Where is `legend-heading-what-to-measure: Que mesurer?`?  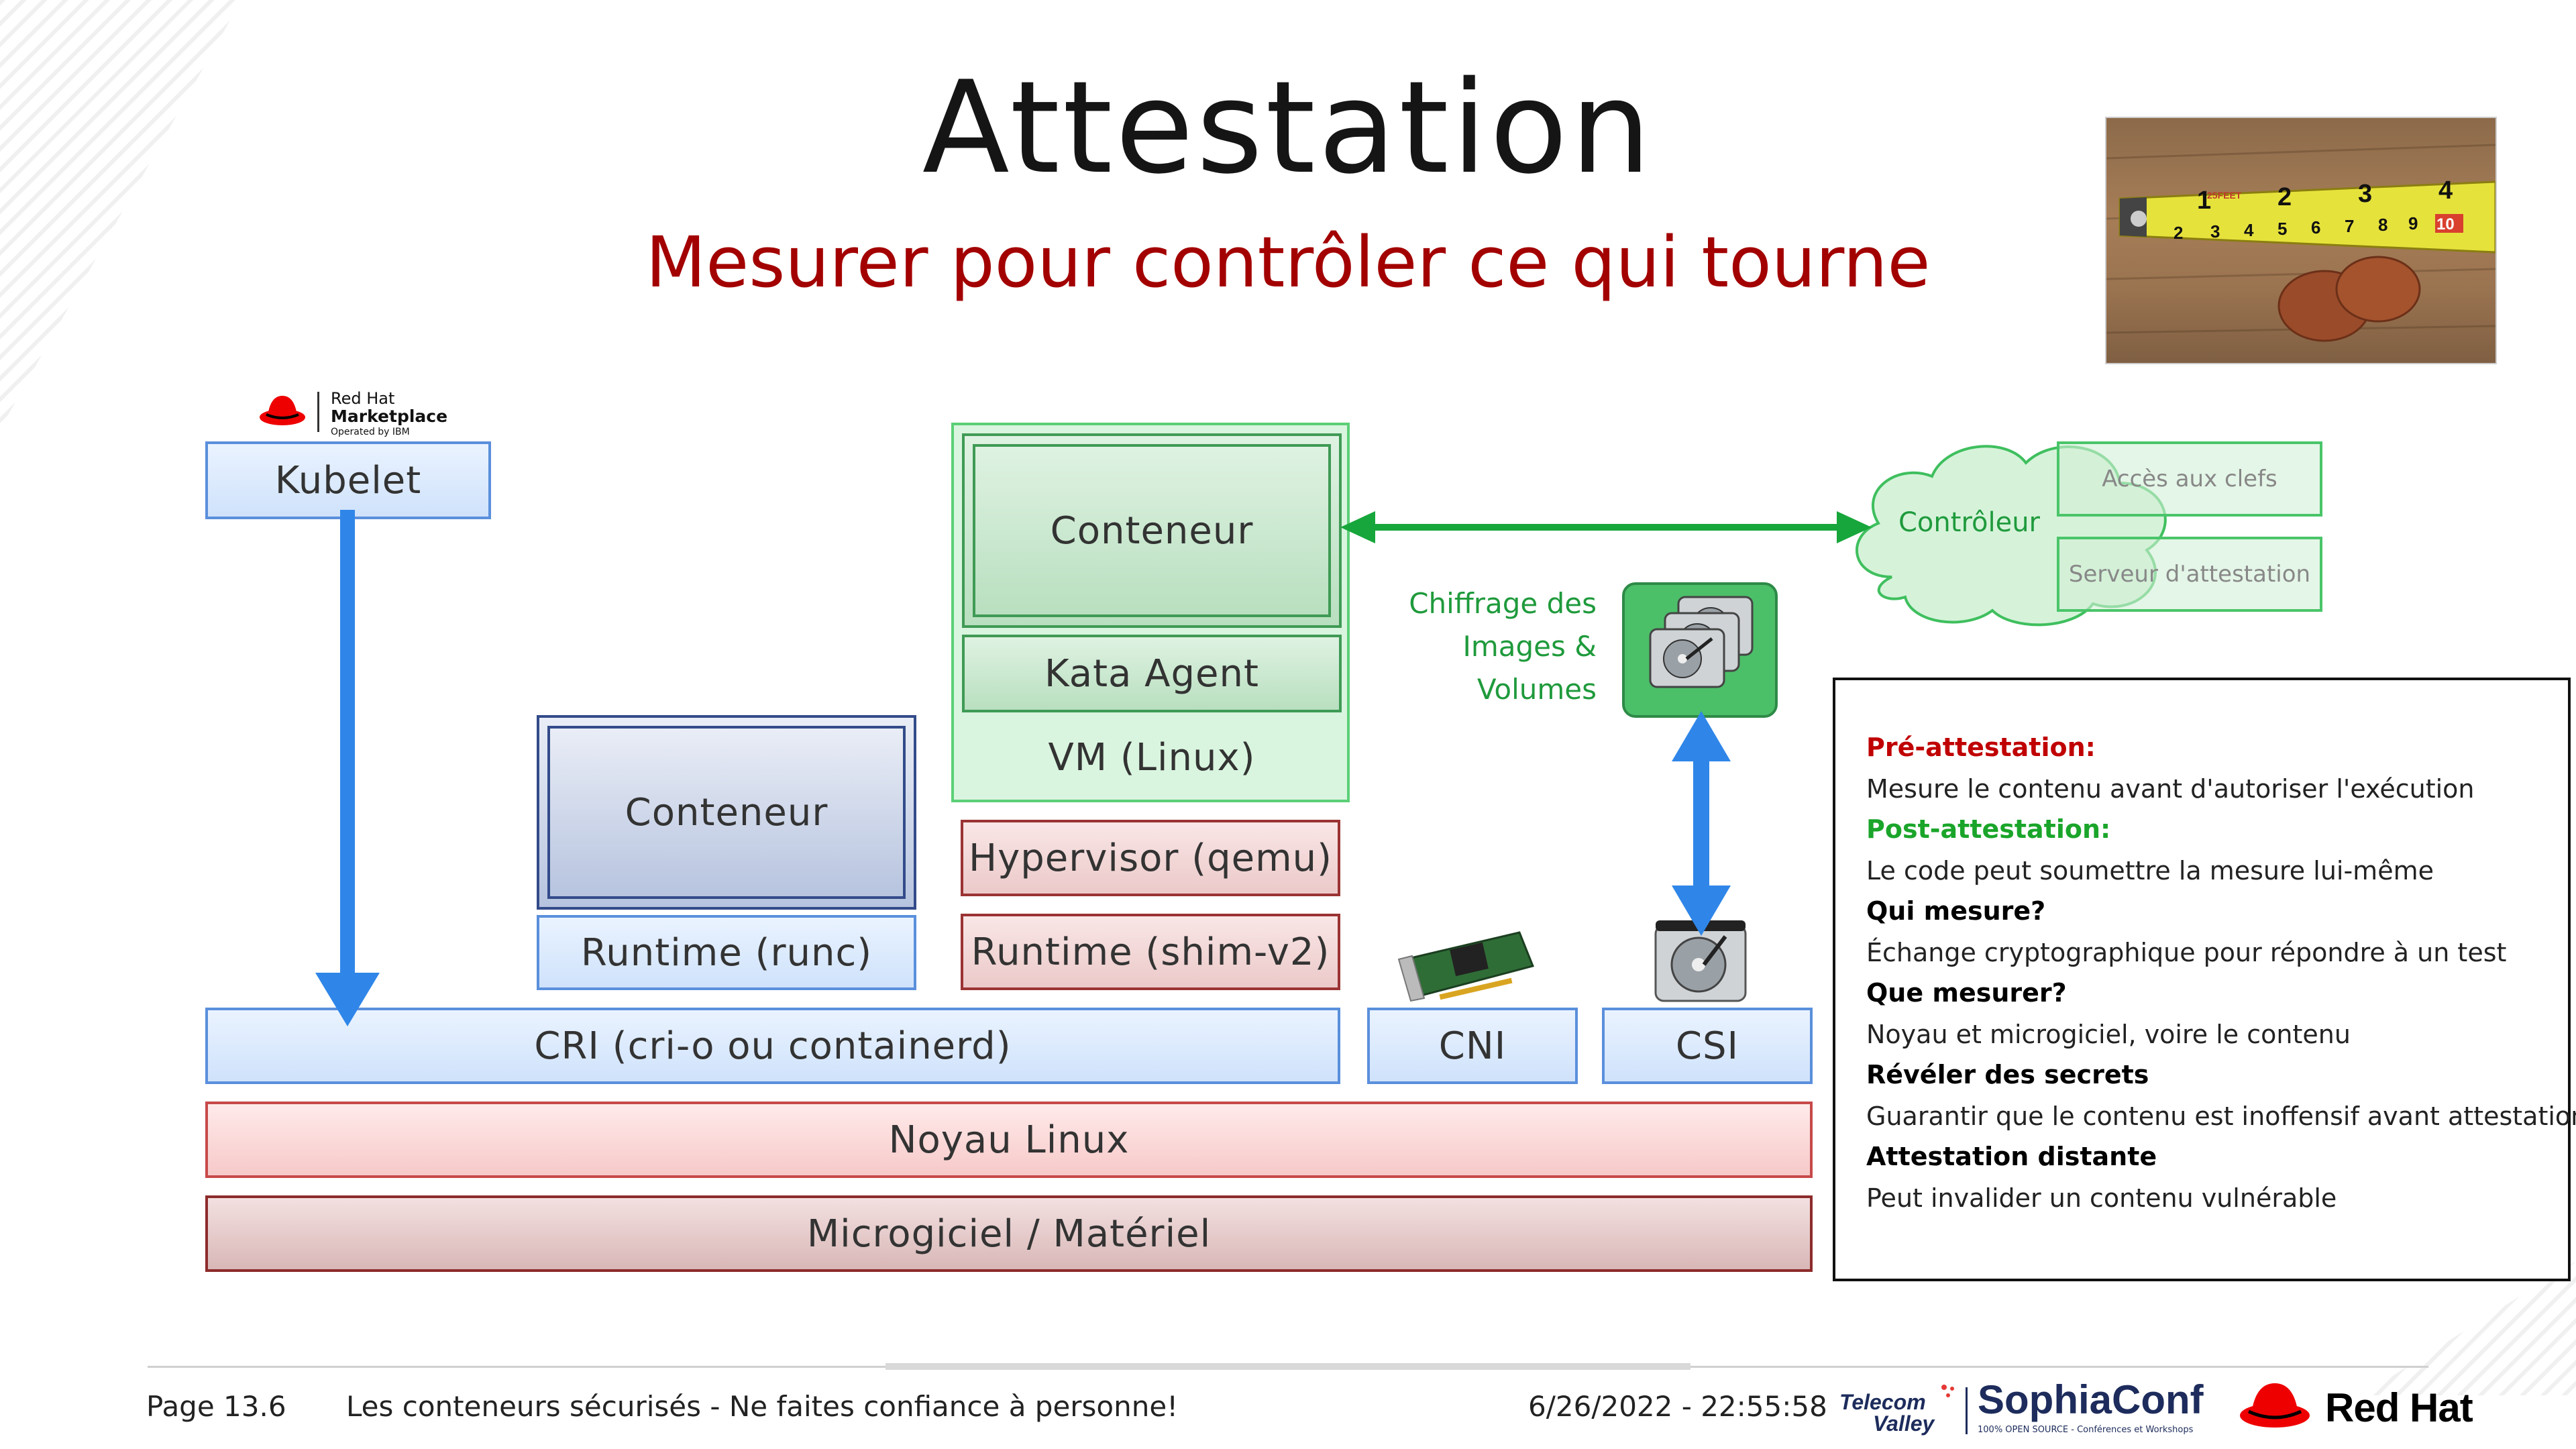
legend-heading-what-to-measure: Que mesurer? is located at coordinates (1966, 993).